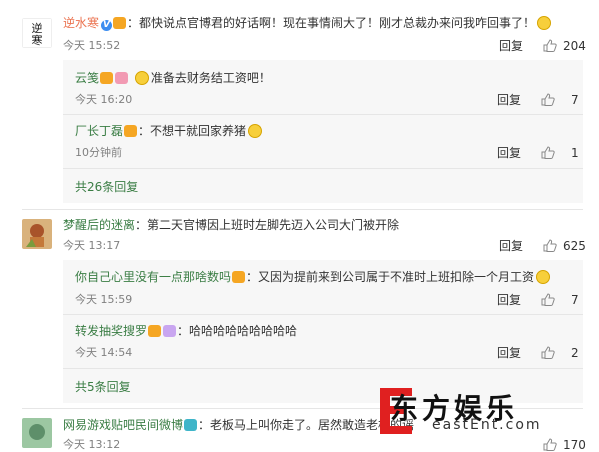  I want to click on reply-time: 10分钟前, so click(98, 152).